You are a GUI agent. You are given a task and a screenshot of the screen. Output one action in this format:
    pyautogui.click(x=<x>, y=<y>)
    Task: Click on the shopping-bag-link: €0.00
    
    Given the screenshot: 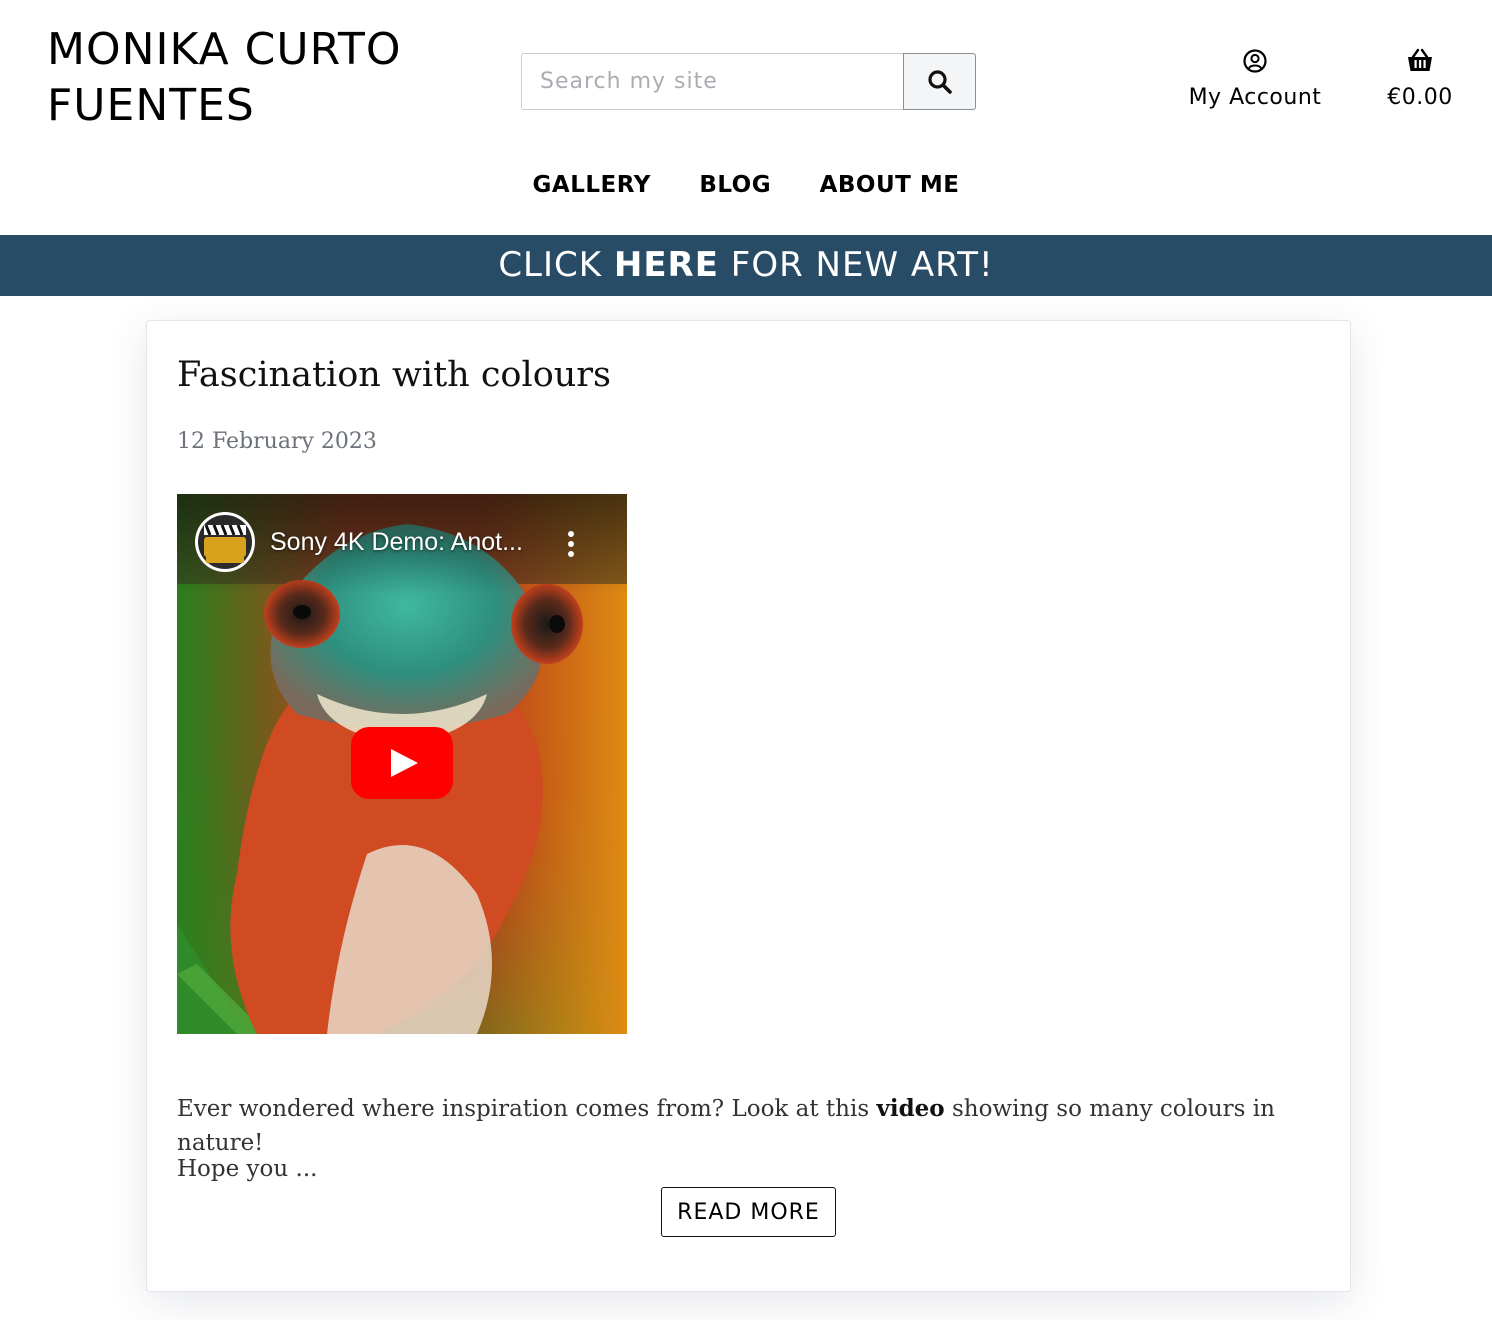 What is the action you would take?
    pyautogui.click(x=1420, y=78)
    